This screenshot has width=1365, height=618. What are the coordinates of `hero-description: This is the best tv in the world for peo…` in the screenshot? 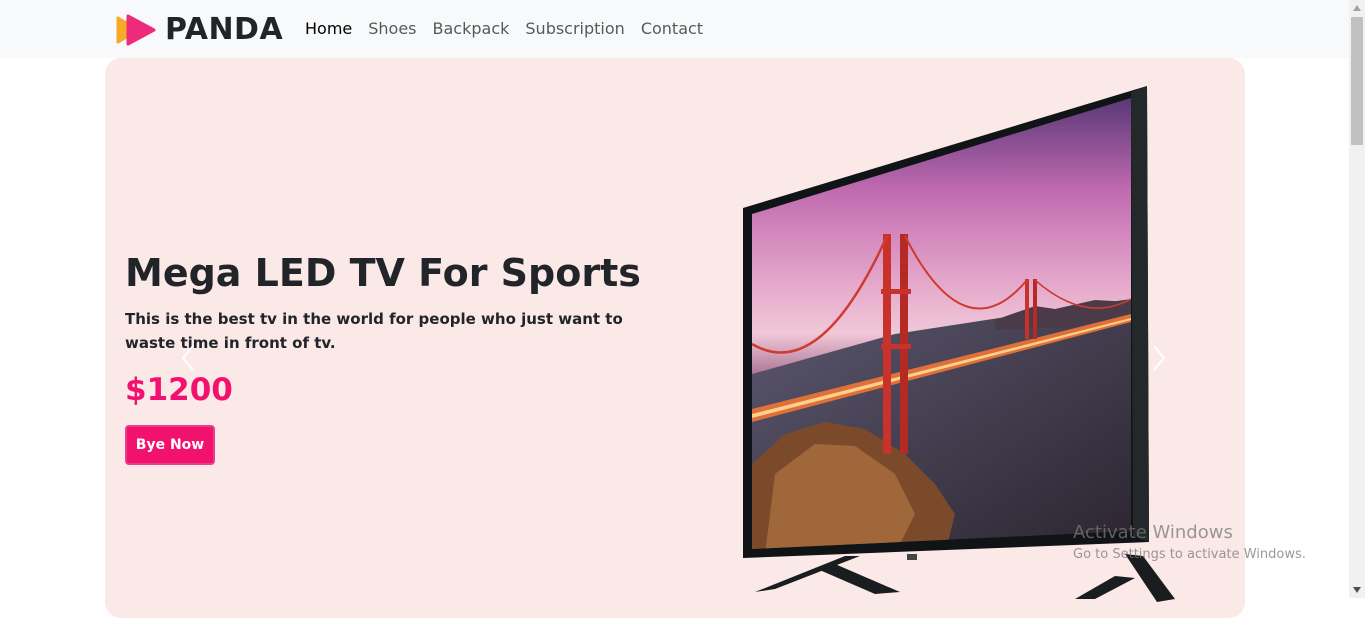 It's located at (374, 331).